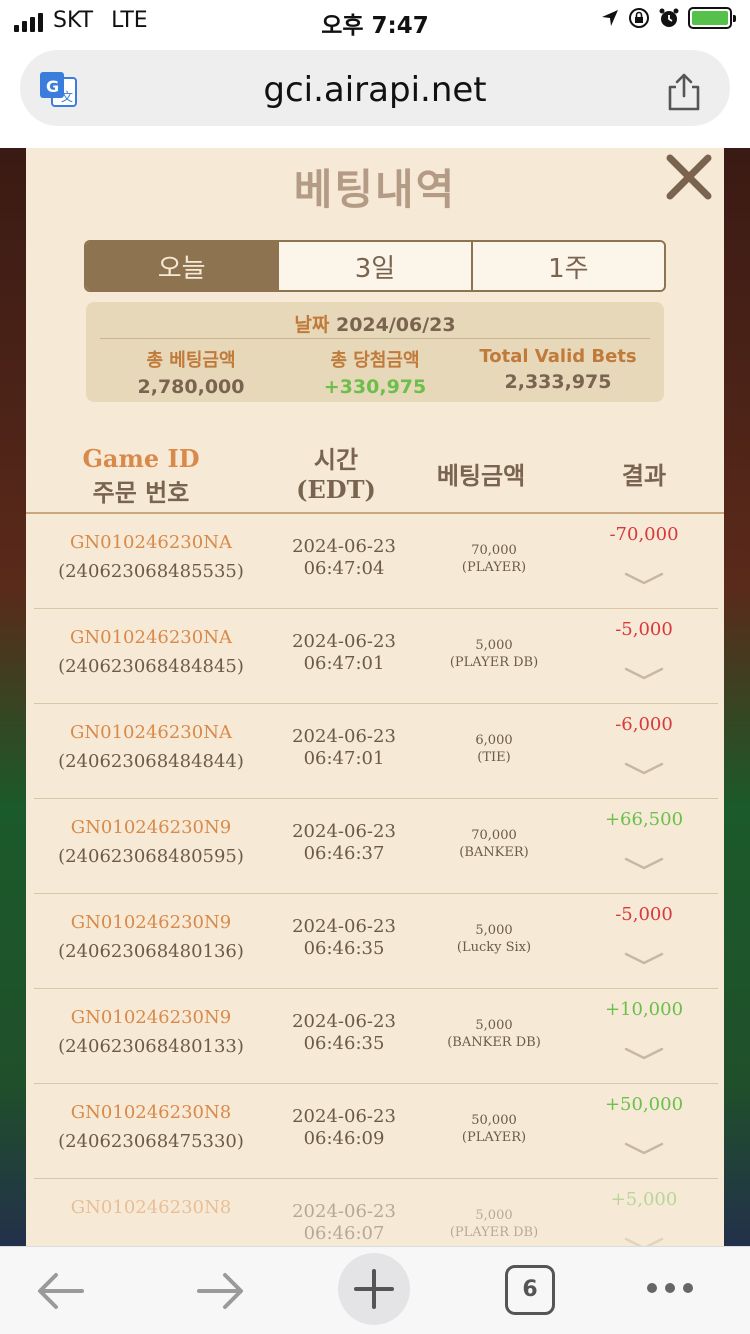 The image size is (750, 1334). What do you see at coordinates (568, 266) in the screenshot?
I see `tab-1week: 1주` at bounding box center [568, 266].